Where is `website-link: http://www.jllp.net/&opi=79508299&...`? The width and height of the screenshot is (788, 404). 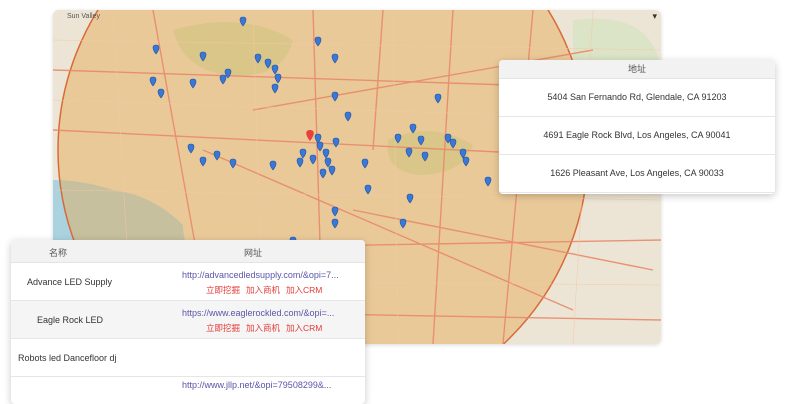 website-link: http://www.jllp.net/&opi=79508299&... is located at coordinates (256, 385).